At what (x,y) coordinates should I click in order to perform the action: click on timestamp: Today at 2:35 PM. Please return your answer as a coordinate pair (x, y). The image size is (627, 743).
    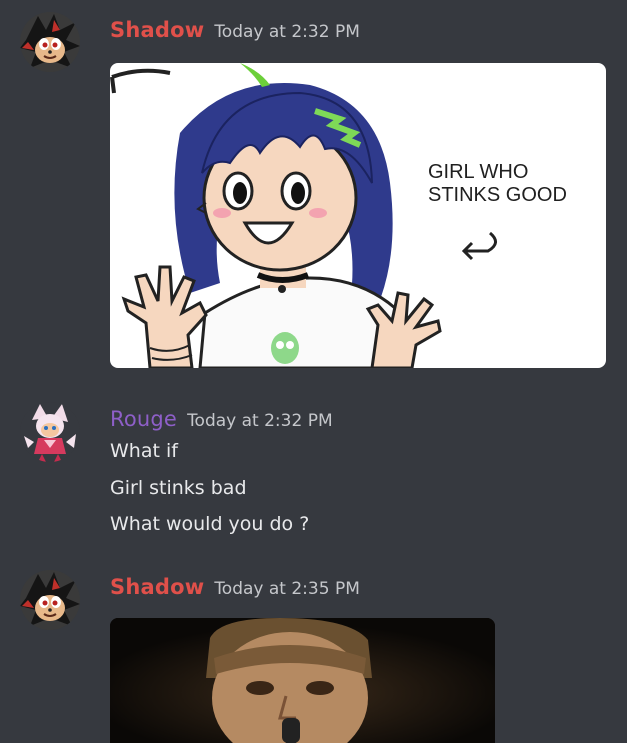
    Looking at the image, I should click on (287, 589).